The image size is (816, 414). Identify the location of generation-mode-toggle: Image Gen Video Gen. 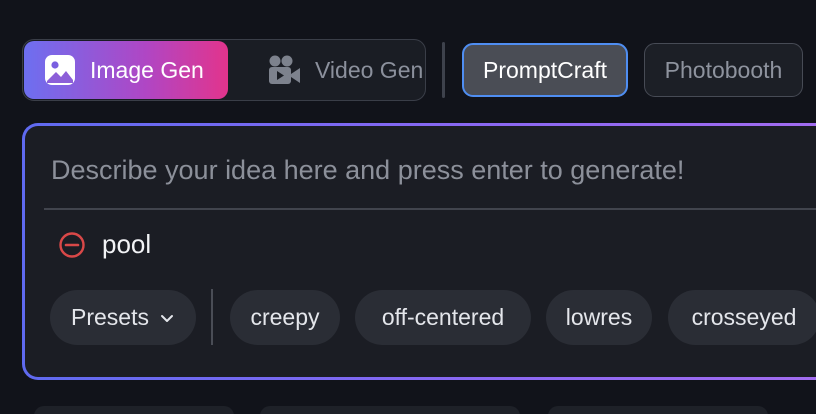
(224, 70).